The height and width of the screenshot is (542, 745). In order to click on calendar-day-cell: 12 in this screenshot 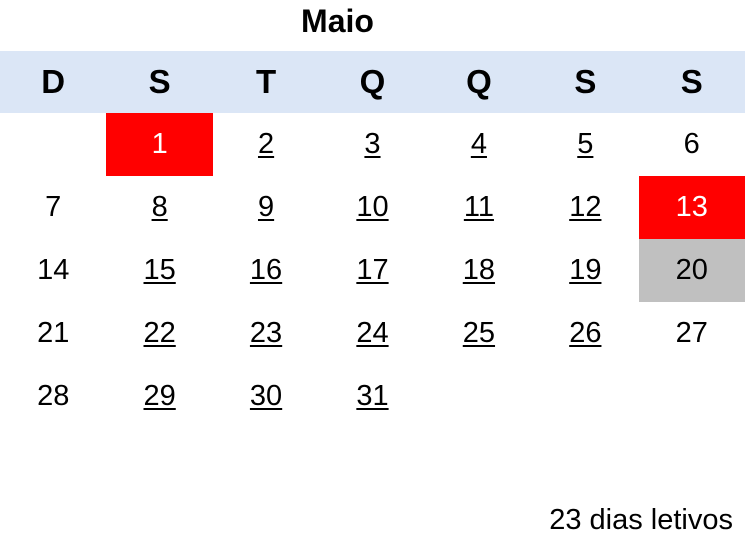, I will do `click(585, 207)`.